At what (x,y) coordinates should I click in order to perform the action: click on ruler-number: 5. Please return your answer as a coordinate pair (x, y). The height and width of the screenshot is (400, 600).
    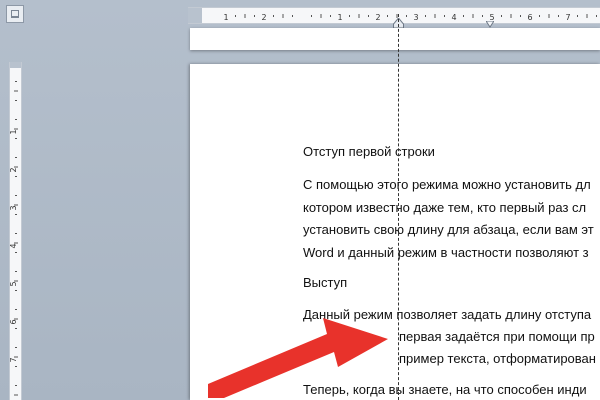
    Looking at the image, I should click on (14, 283).